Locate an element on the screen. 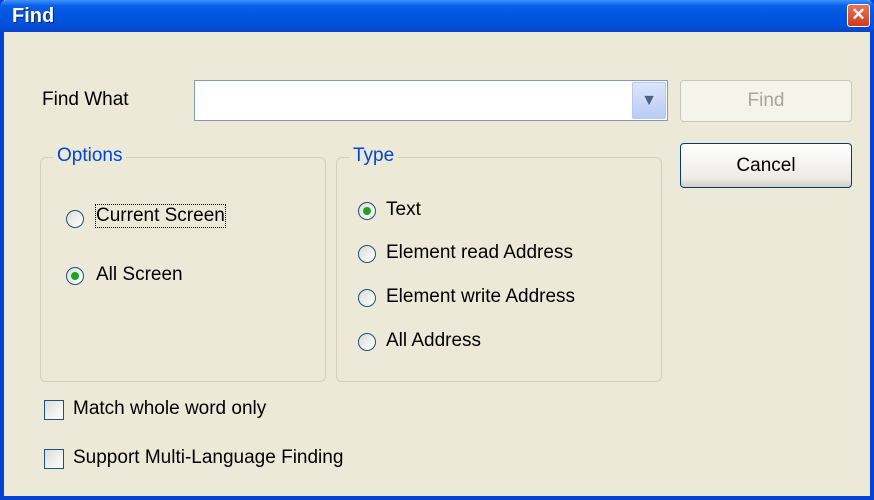 This screenshot has height=500, width=874. close-icon: ✕ is located at coordinates (858, 14).